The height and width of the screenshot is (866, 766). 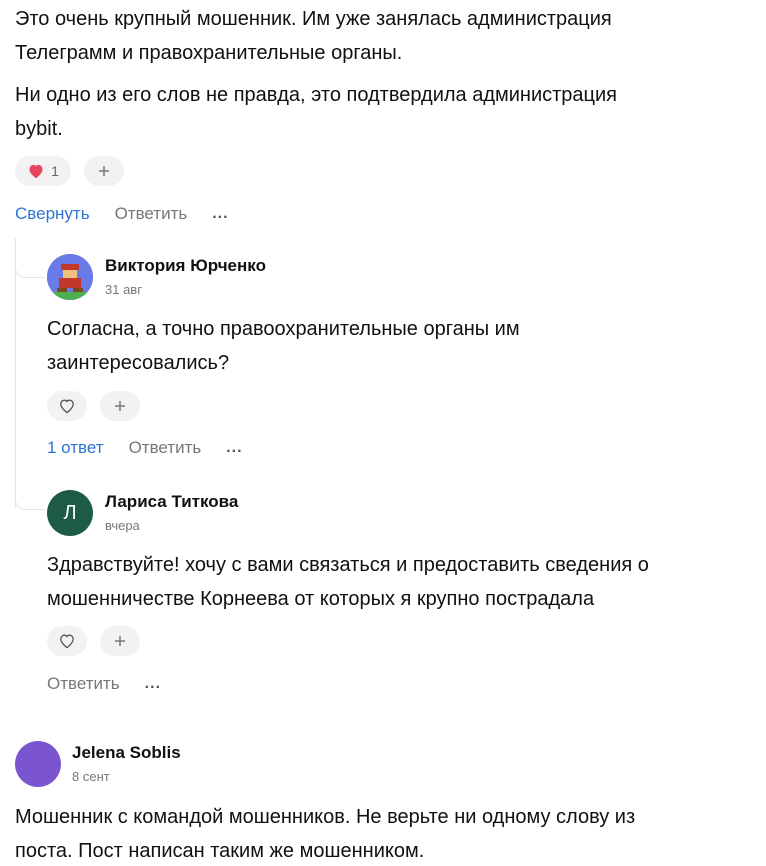 What do you see at coordinates (75, 448) in the screenshot?
I see `show-replies-link: 1 ответ` at bounding box center [75, 448].